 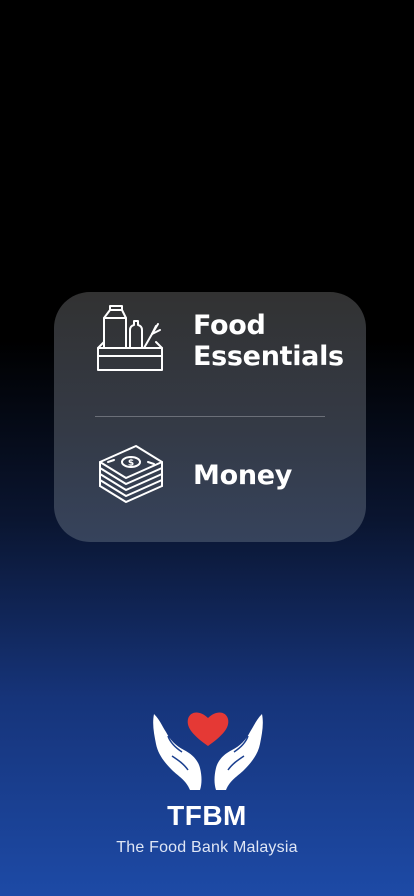 I want to click on cash-stack-icon: $, so click(x=131, y=474).